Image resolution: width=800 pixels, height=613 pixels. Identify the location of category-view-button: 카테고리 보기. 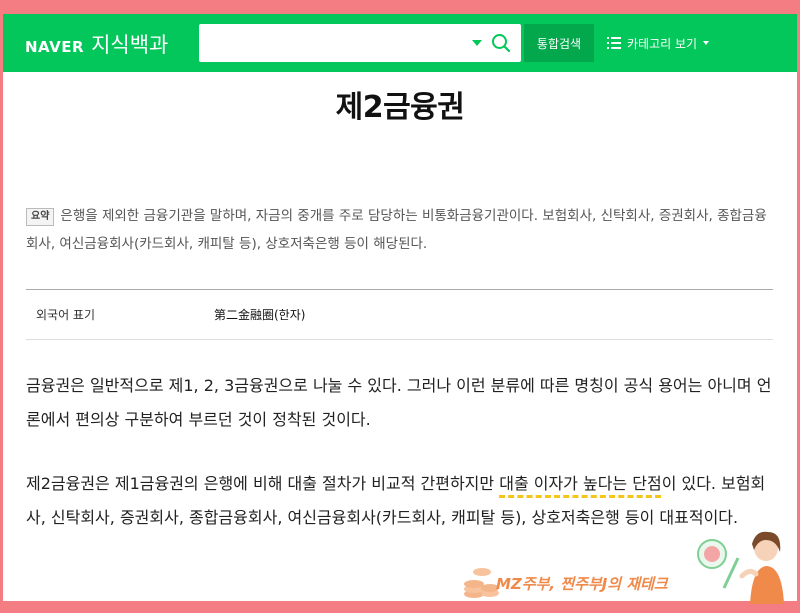
(658, 43).